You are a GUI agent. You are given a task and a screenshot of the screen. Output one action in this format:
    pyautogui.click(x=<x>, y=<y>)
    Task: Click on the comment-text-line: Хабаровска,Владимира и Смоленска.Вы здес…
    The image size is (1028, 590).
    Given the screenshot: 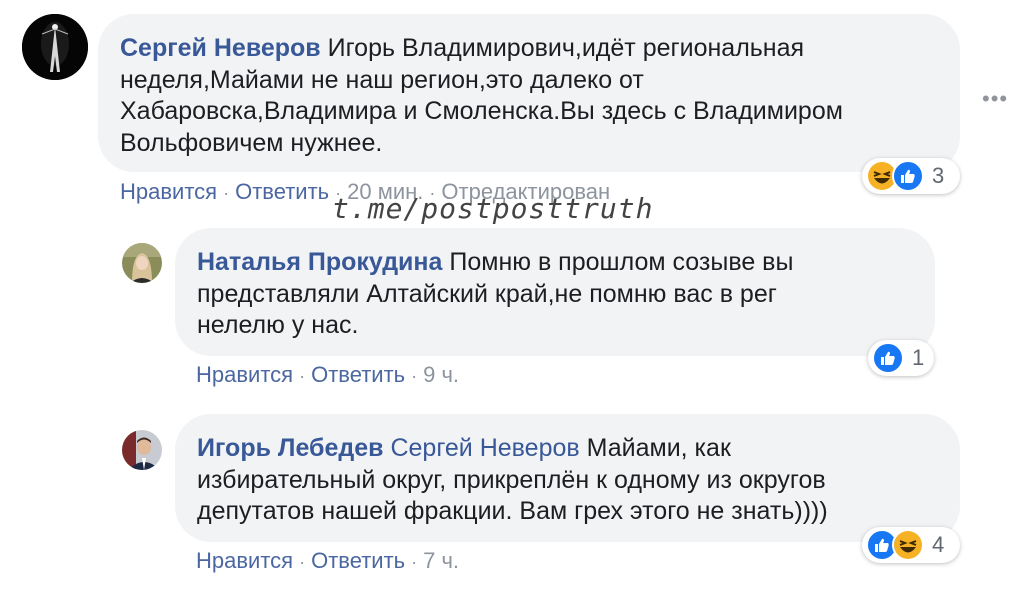 What is the action you would take?
    pyautogui.click(x=481, y=111)
    